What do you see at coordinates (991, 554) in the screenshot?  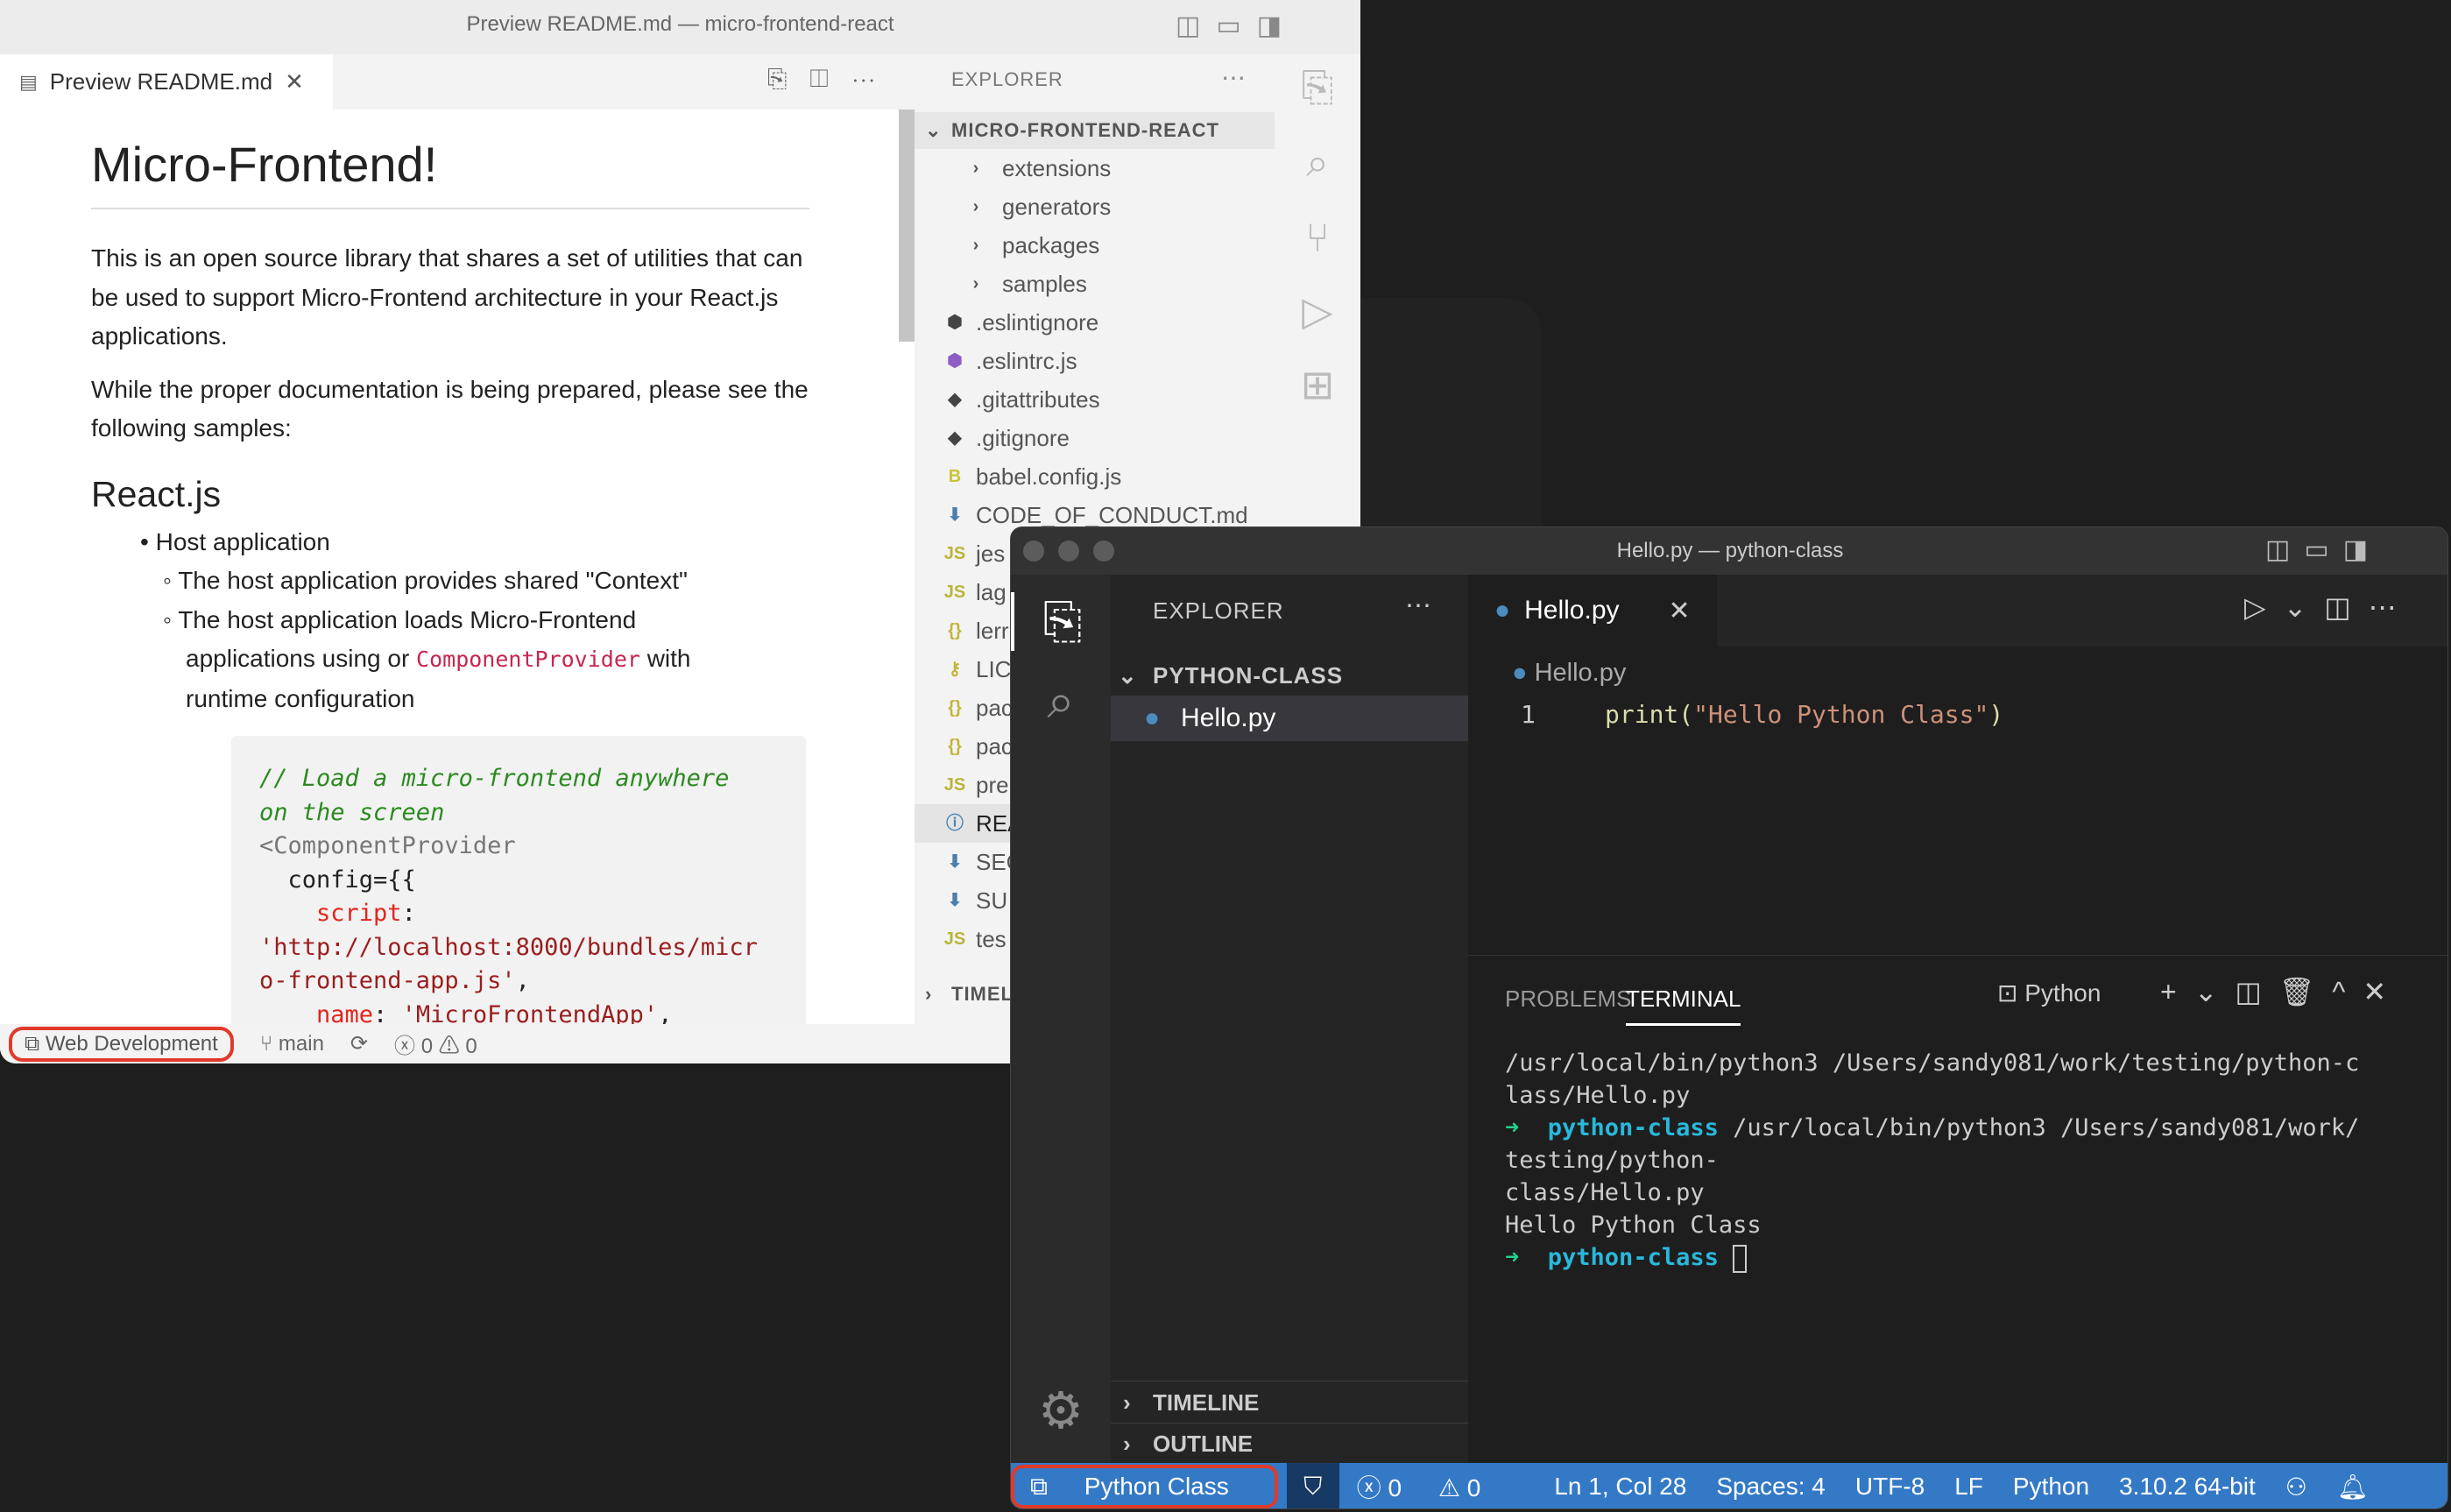 I see `file-name: jes` at bounding box center [991, 554].